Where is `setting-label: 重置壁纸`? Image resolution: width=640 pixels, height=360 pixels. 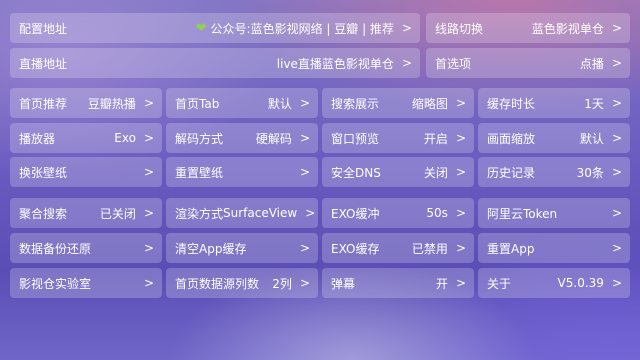 setting-label: 重置壁纸 is located at coordinates (199, 172).